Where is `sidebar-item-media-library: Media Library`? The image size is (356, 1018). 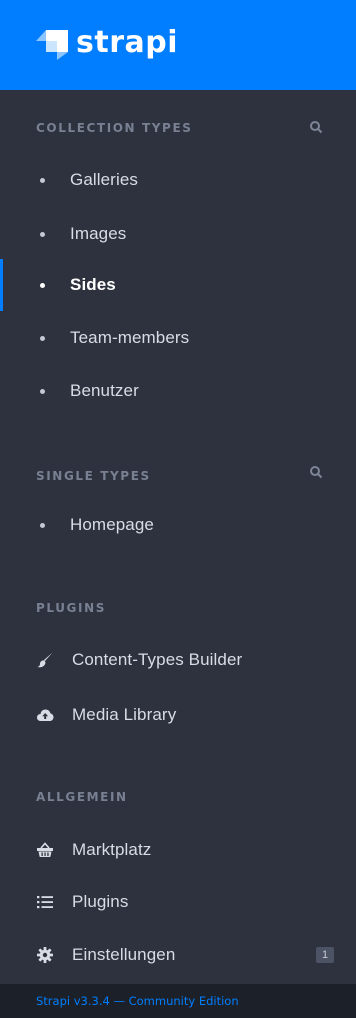
sidebar-item-media-library: Media Library is located at coordinates (178, 715).